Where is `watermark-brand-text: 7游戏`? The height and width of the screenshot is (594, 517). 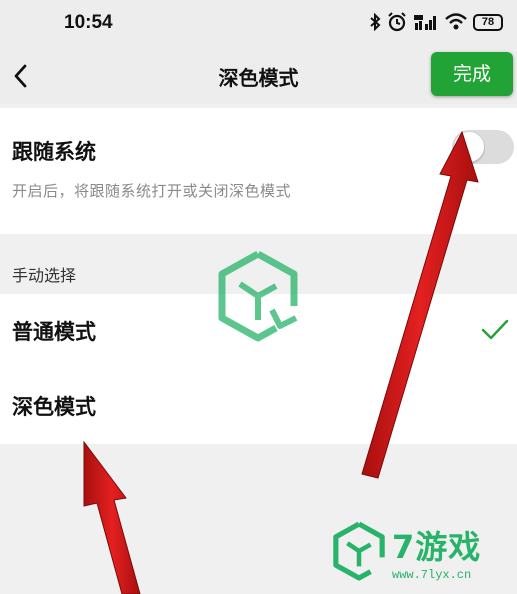 watermark-brand-text: 7游戏 is located at coordinates (437, 547).